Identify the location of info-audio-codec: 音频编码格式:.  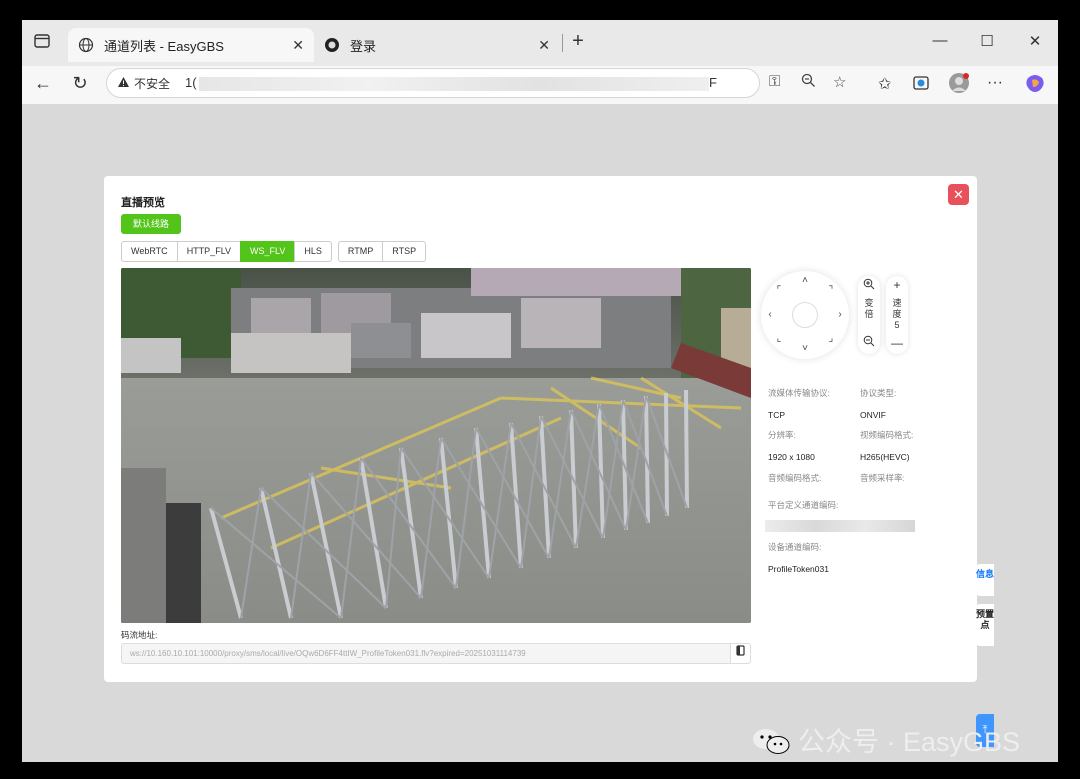
(794, 478).